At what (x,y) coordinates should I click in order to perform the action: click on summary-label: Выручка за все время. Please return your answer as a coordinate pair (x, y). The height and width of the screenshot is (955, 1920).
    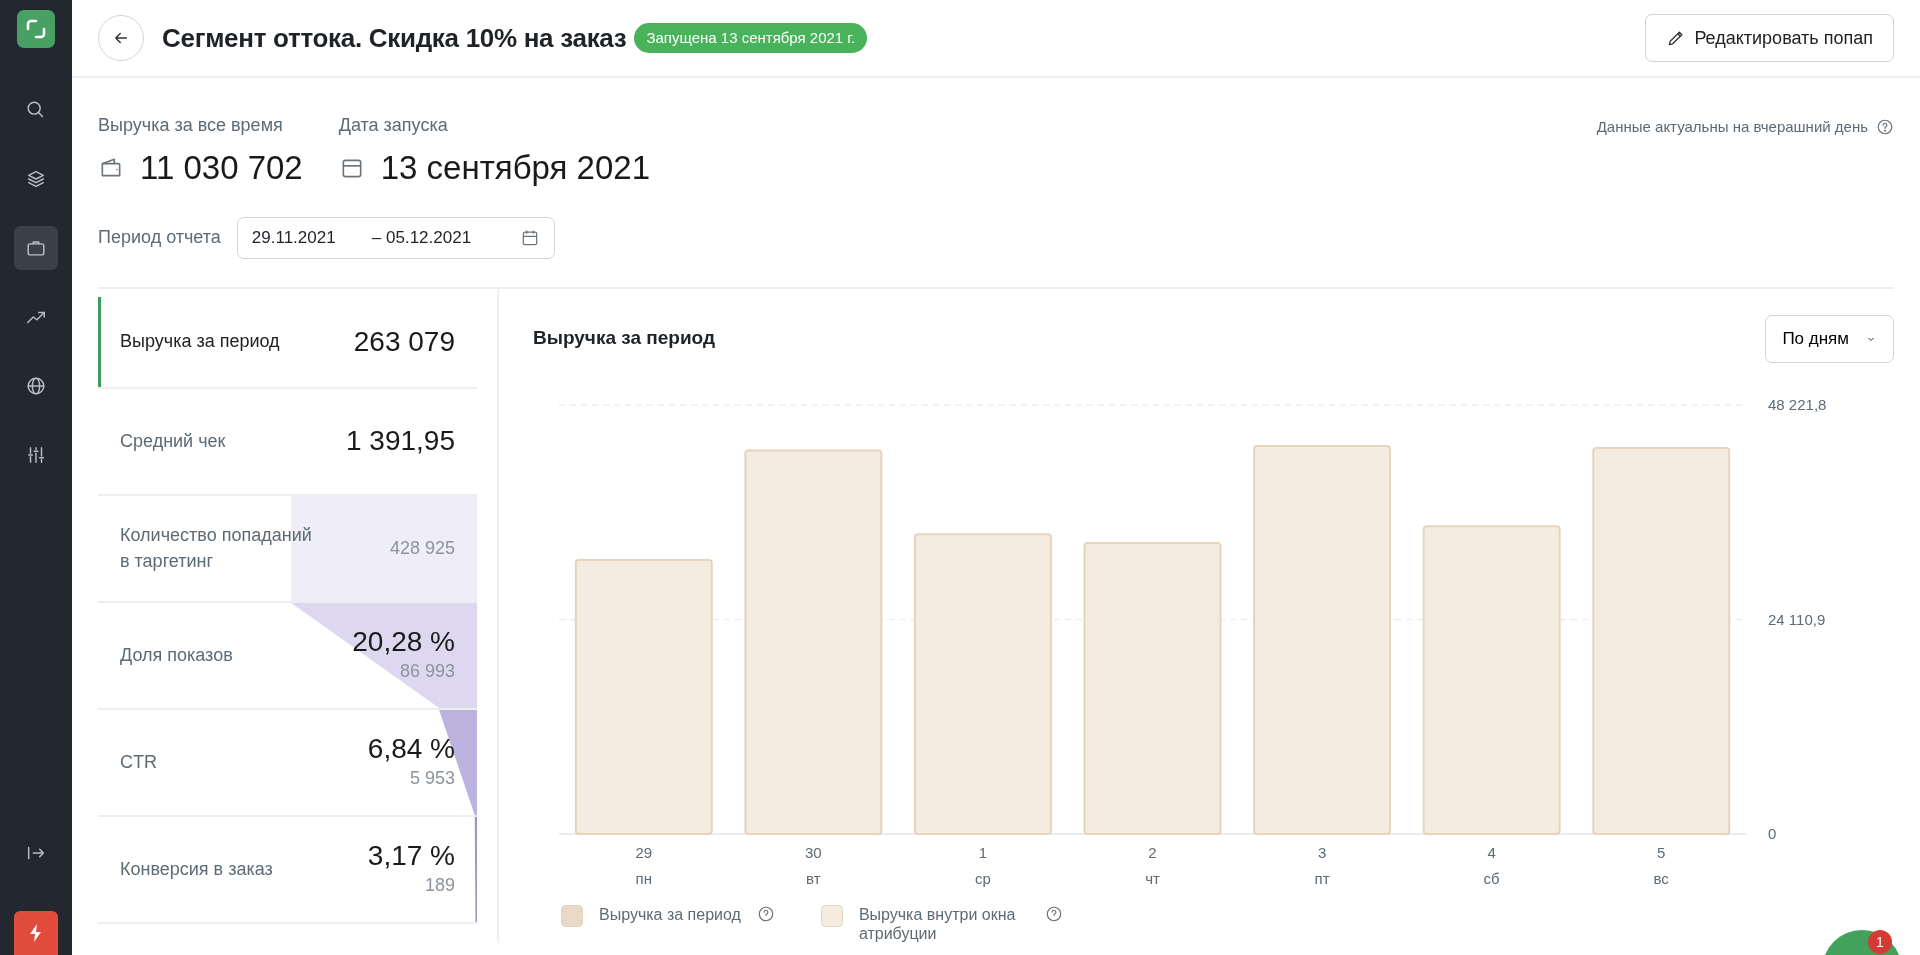
    Looking at the image, I should click on (191, 125).